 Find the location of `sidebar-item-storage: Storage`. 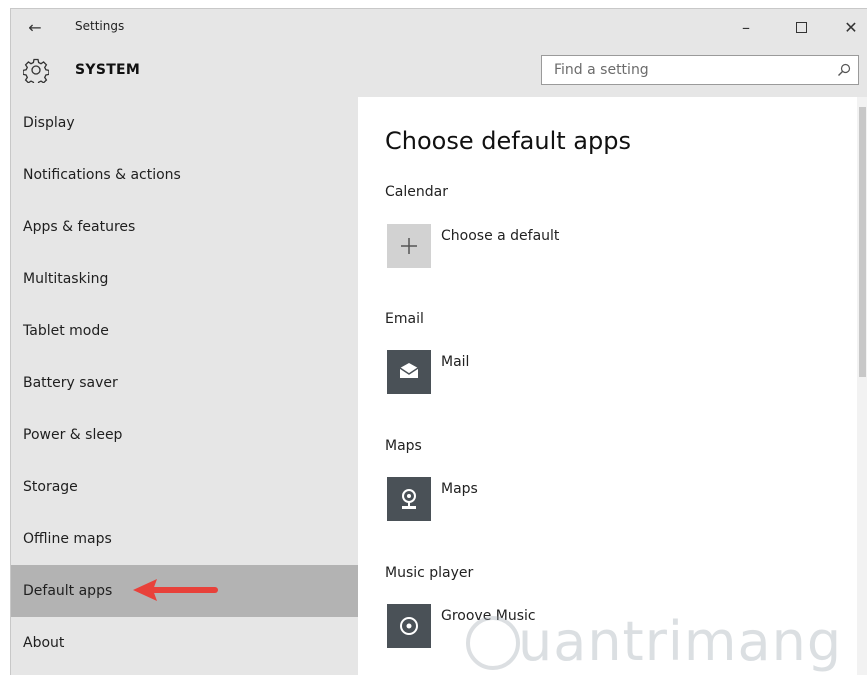

sidebar-item-storage: Storage is located at coordinates (184, 487).